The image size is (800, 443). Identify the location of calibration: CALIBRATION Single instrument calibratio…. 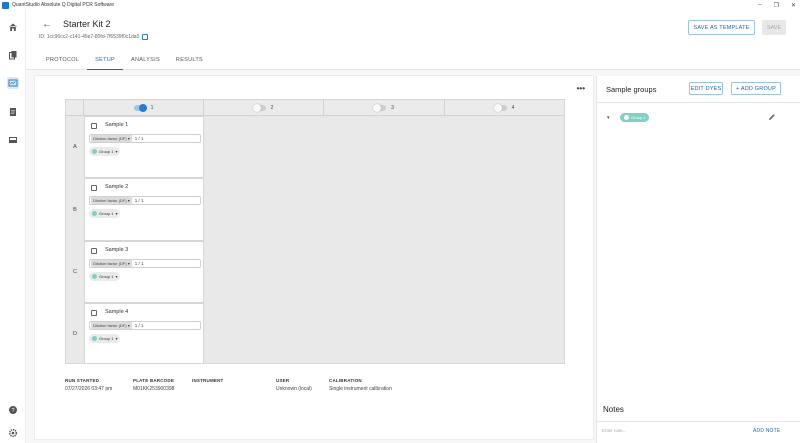
(360, 385).